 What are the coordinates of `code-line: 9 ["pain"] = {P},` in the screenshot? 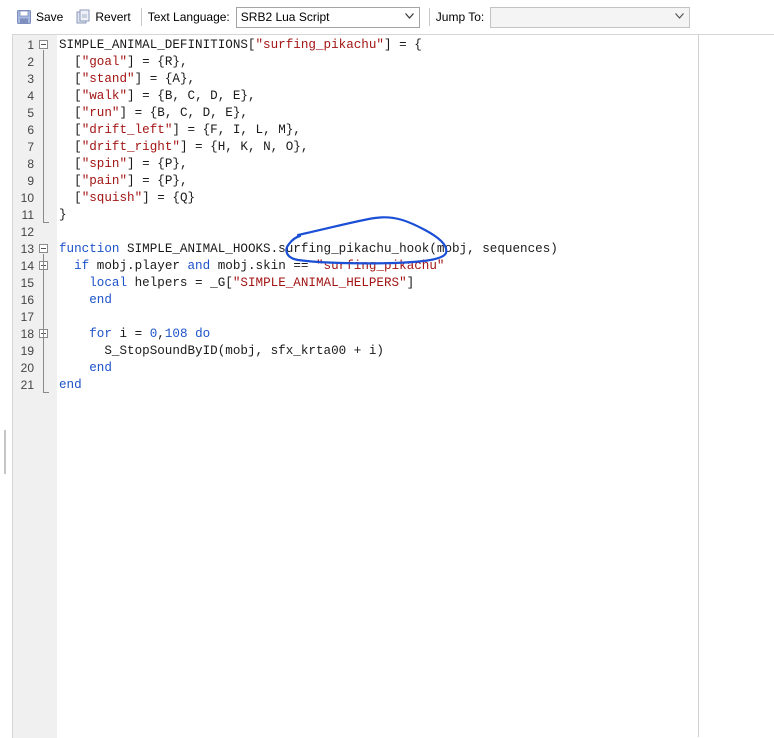 It's located at (356, 181).